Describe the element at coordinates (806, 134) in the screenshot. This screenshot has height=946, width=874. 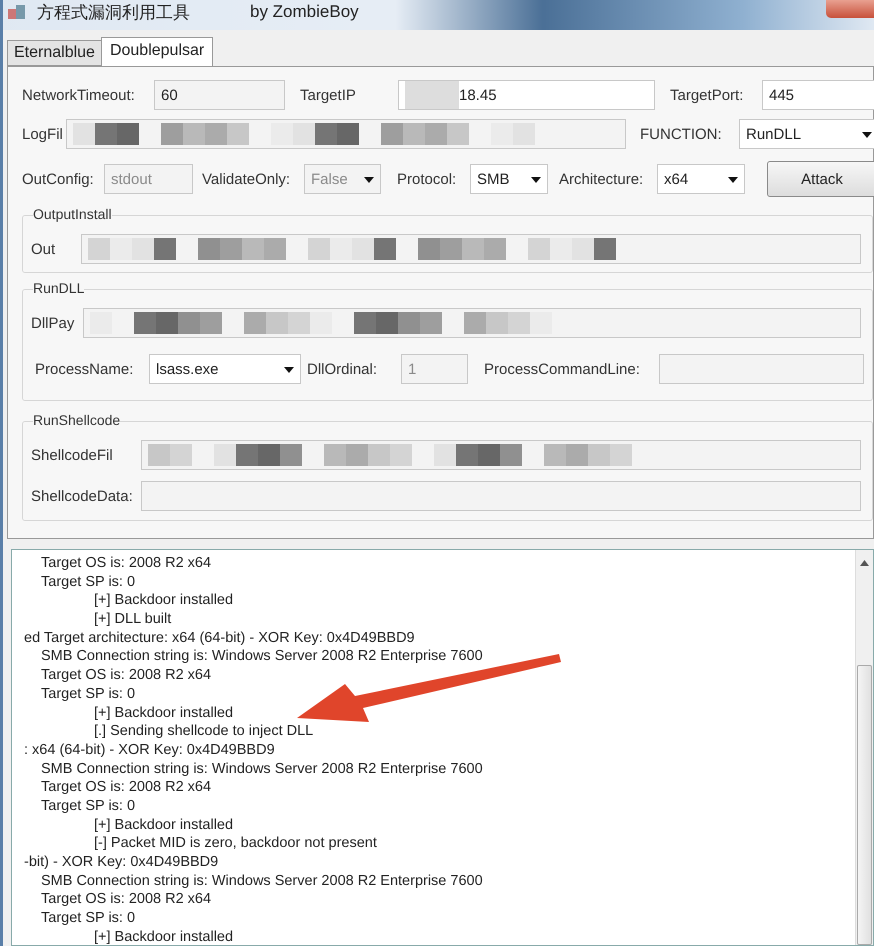
I see `dropdown: RunDLL` at that location.